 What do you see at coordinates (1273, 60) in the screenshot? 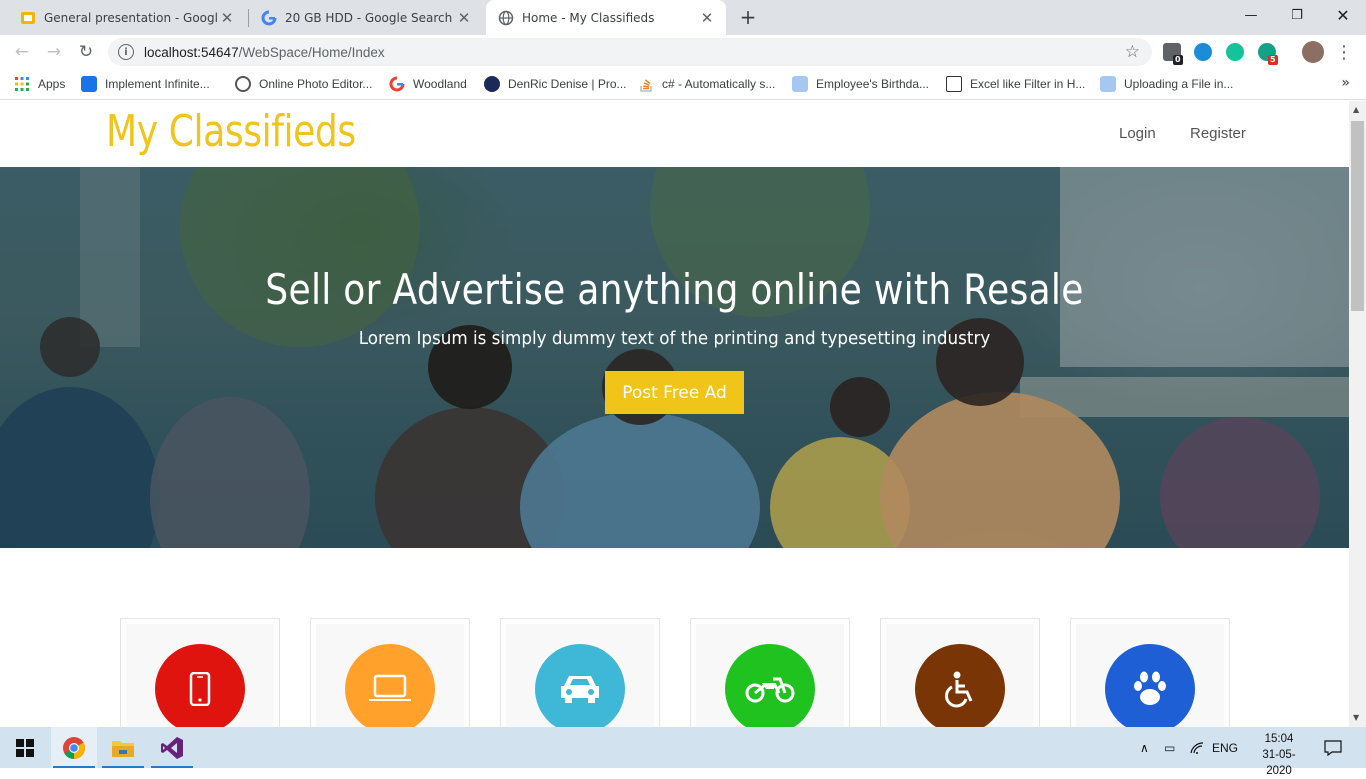
I see `extension-badge: 5` at bounding box center [1273, 60].